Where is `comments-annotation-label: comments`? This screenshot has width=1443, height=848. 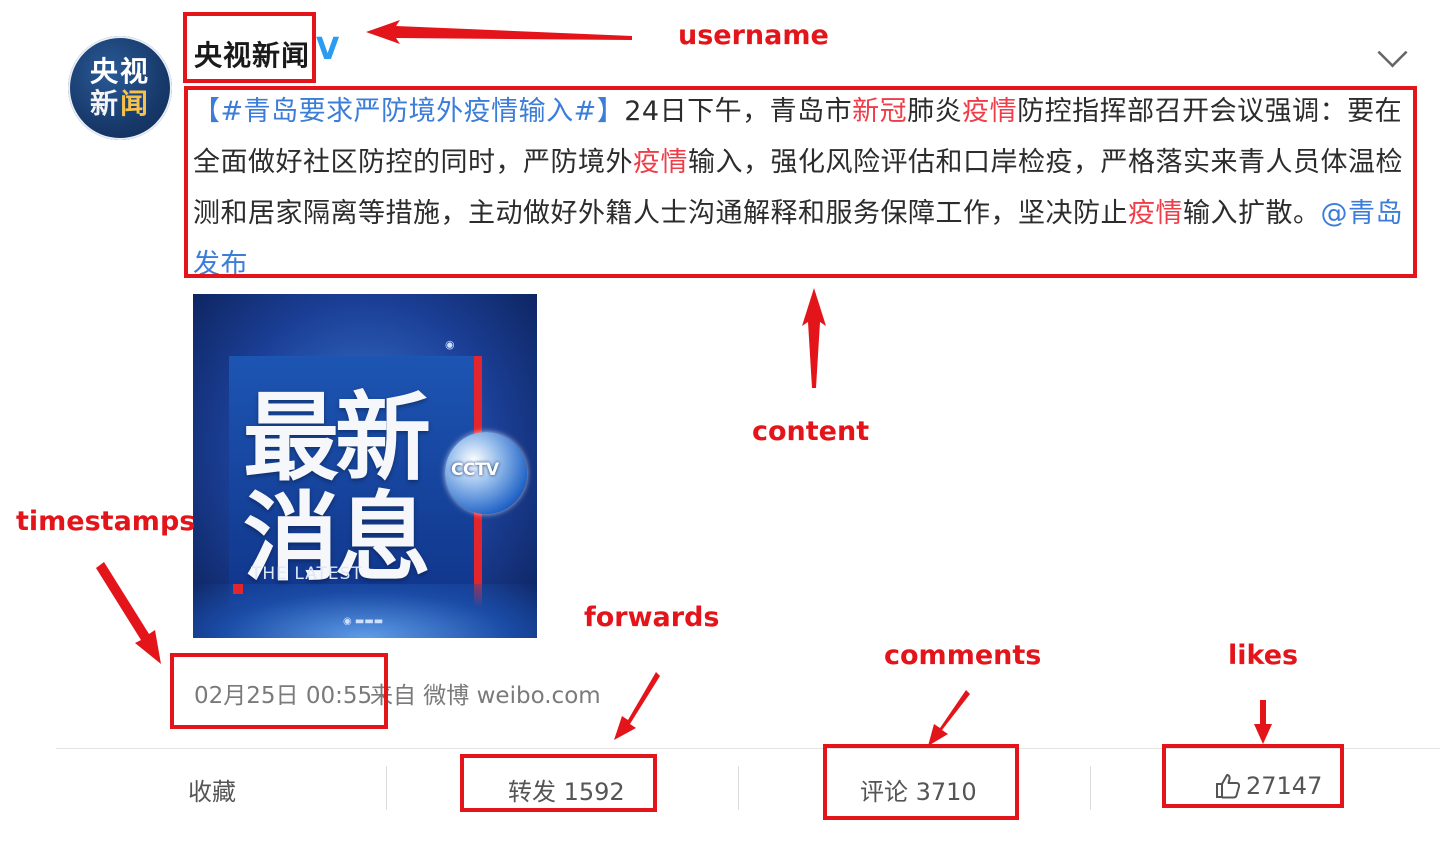
comments-annotation-label: comments is located at coordinates (963, 655).